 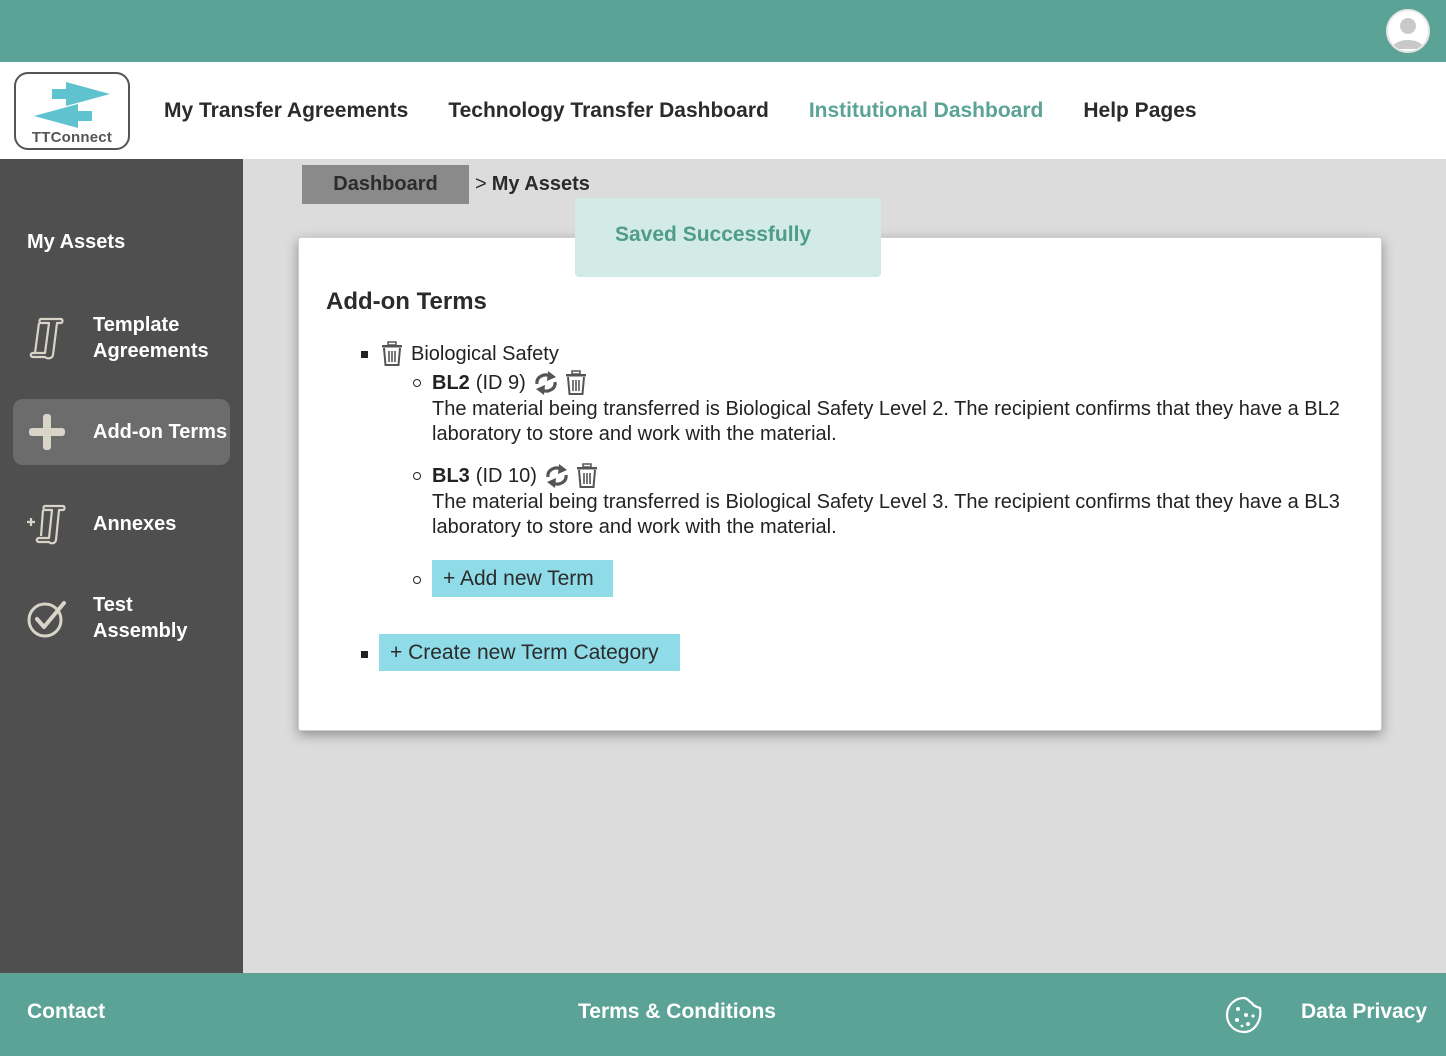 What do you see at coordinates (1244, 1017) in the screenshot?
I see `cookie-icon` at bounding box center [1244, 1017].